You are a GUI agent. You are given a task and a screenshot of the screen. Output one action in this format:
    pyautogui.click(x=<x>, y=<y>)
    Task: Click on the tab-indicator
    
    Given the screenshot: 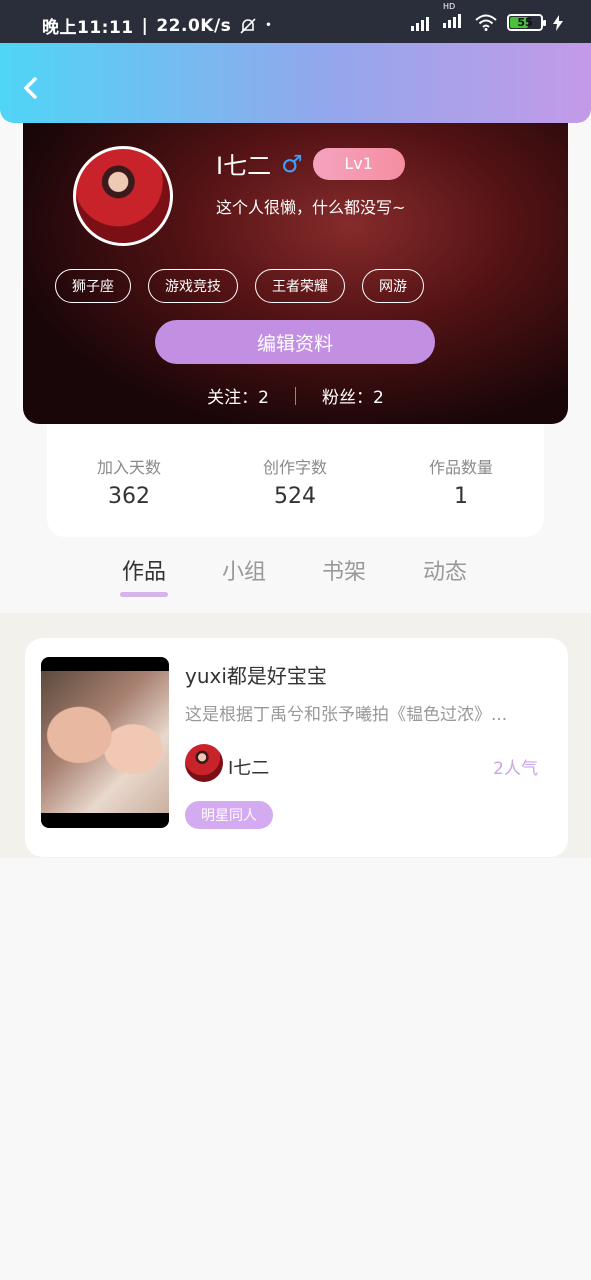 What is the action you would take?
    pyautogui.click(x=144, y=594)
    